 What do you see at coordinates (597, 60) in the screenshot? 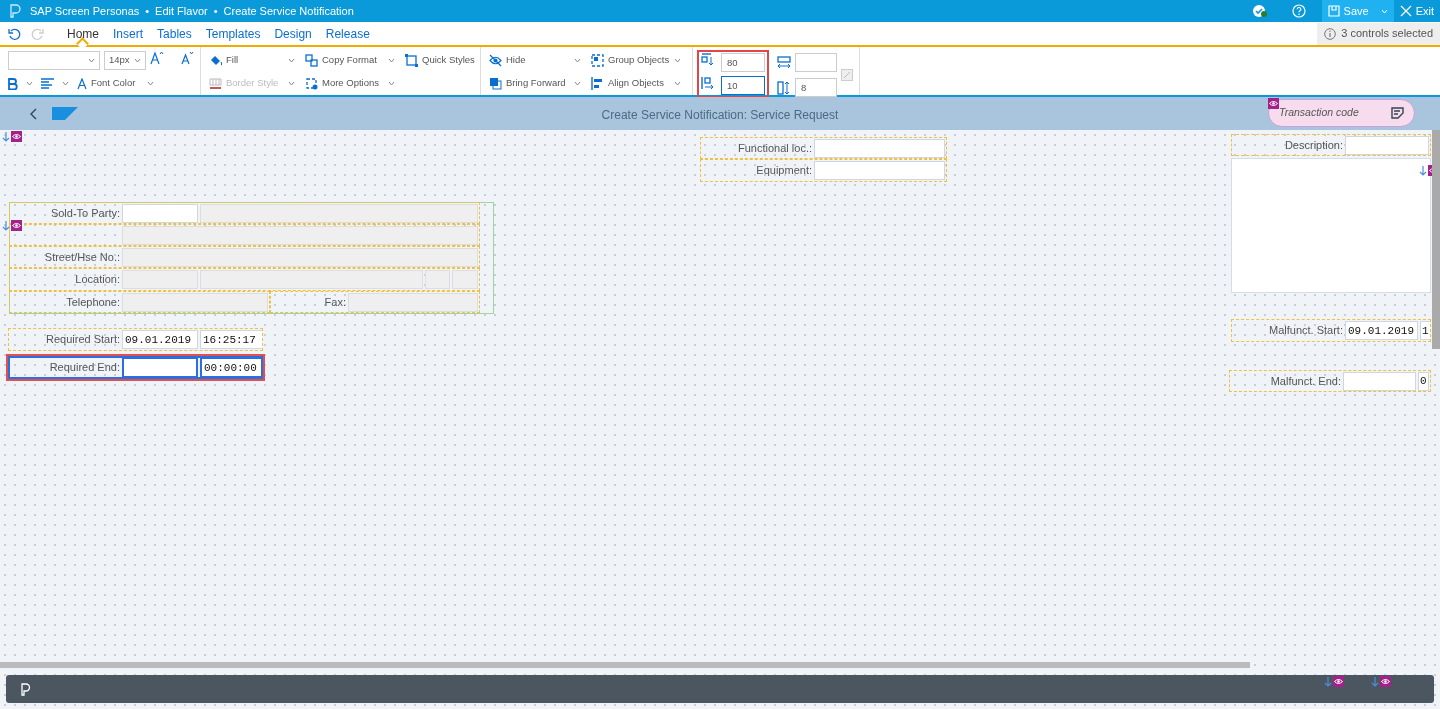
I see `group-objects-icon` at bounding box center [597, 60].